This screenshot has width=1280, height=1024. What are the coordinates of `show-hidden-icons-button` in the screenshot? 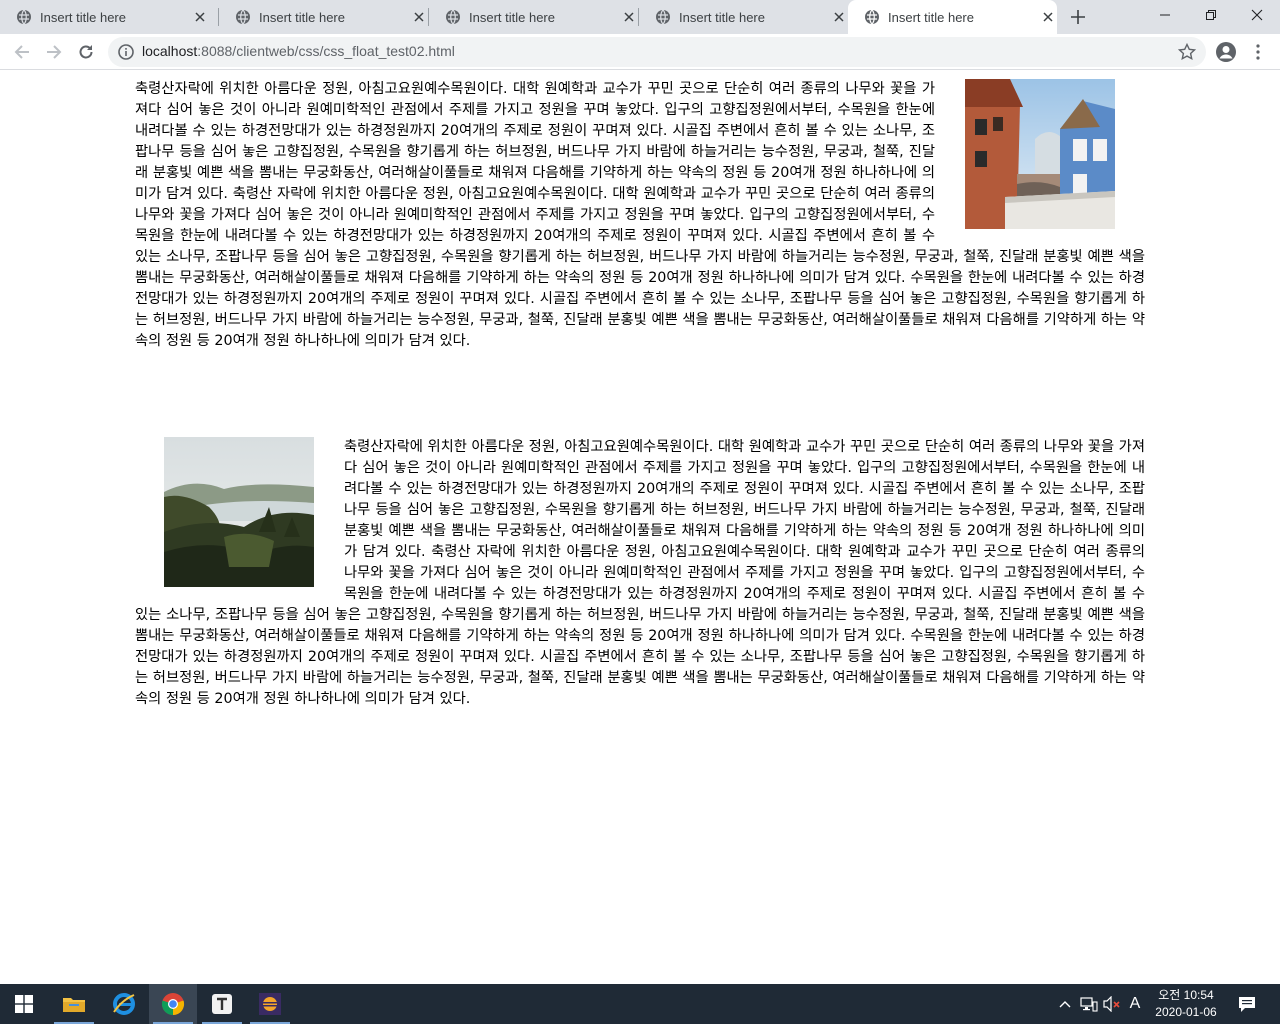 It's located at (1065, 1004).